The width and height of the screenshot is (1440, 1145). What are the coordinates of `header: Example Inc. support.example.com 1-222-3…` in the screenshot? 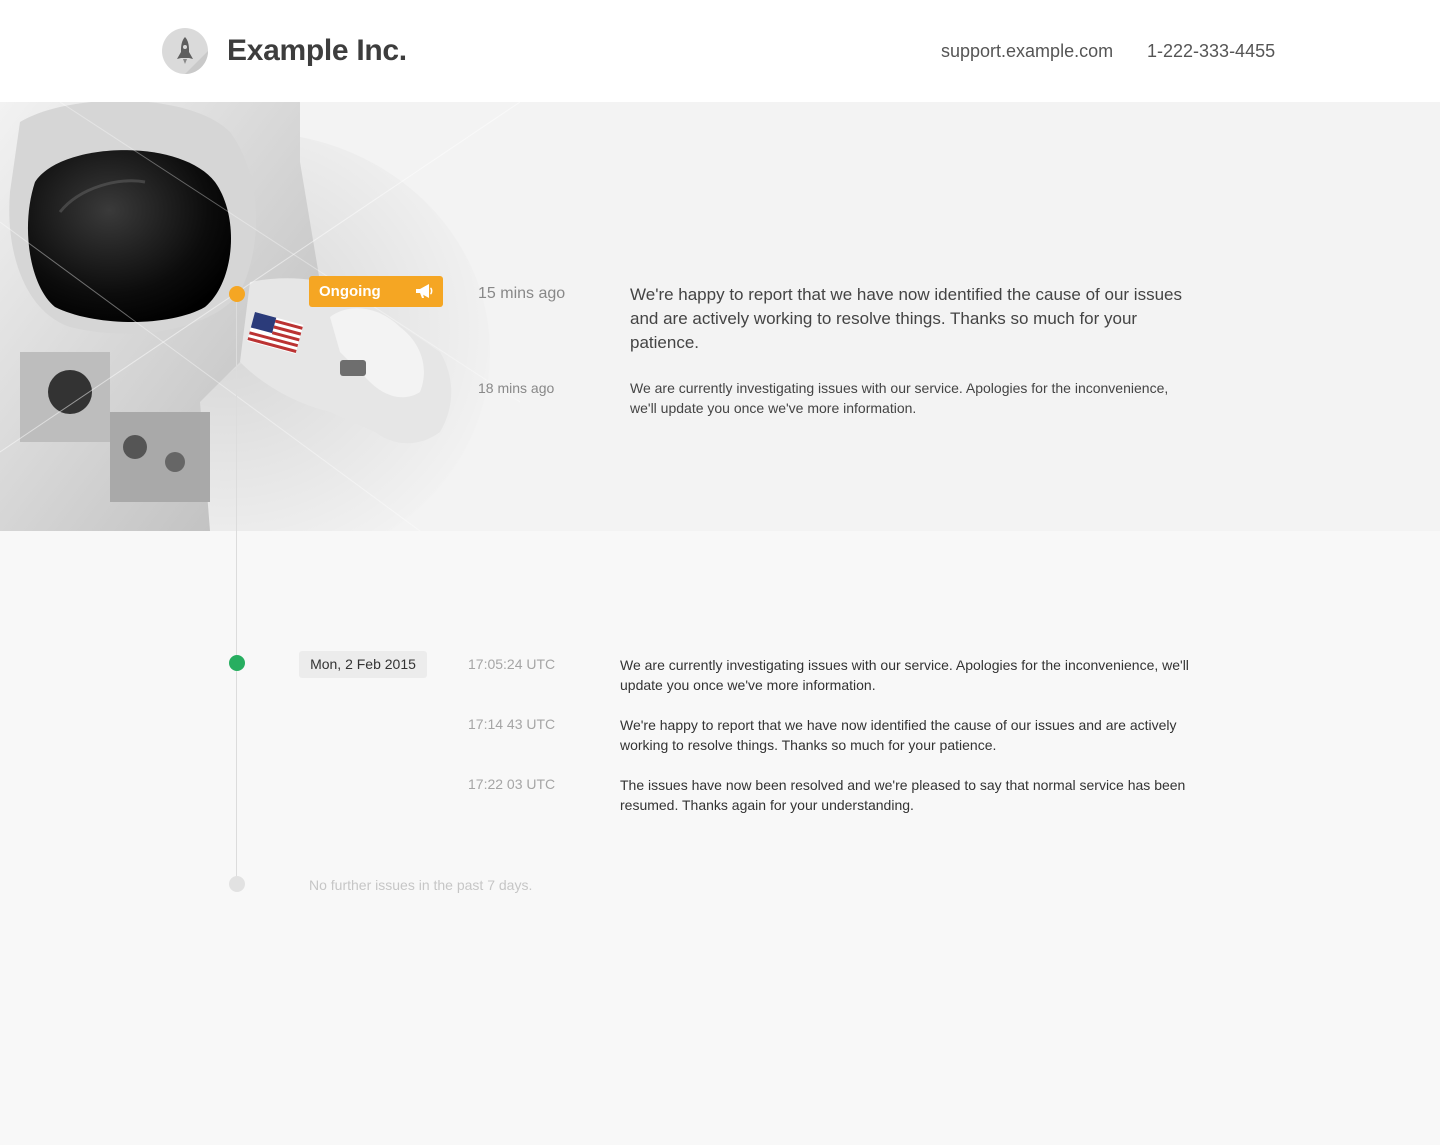 It's located at (720, 51).